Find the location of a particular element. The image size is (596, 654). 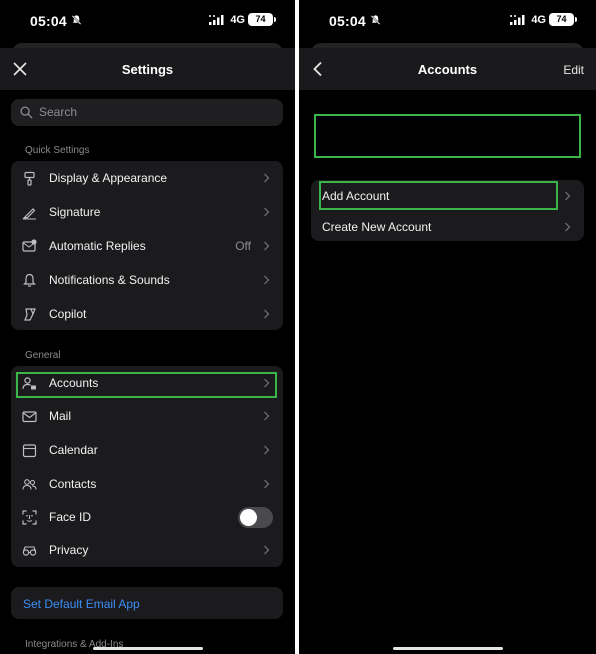

create-new-account-label: Create New Account is located at coordinates (377, 227).